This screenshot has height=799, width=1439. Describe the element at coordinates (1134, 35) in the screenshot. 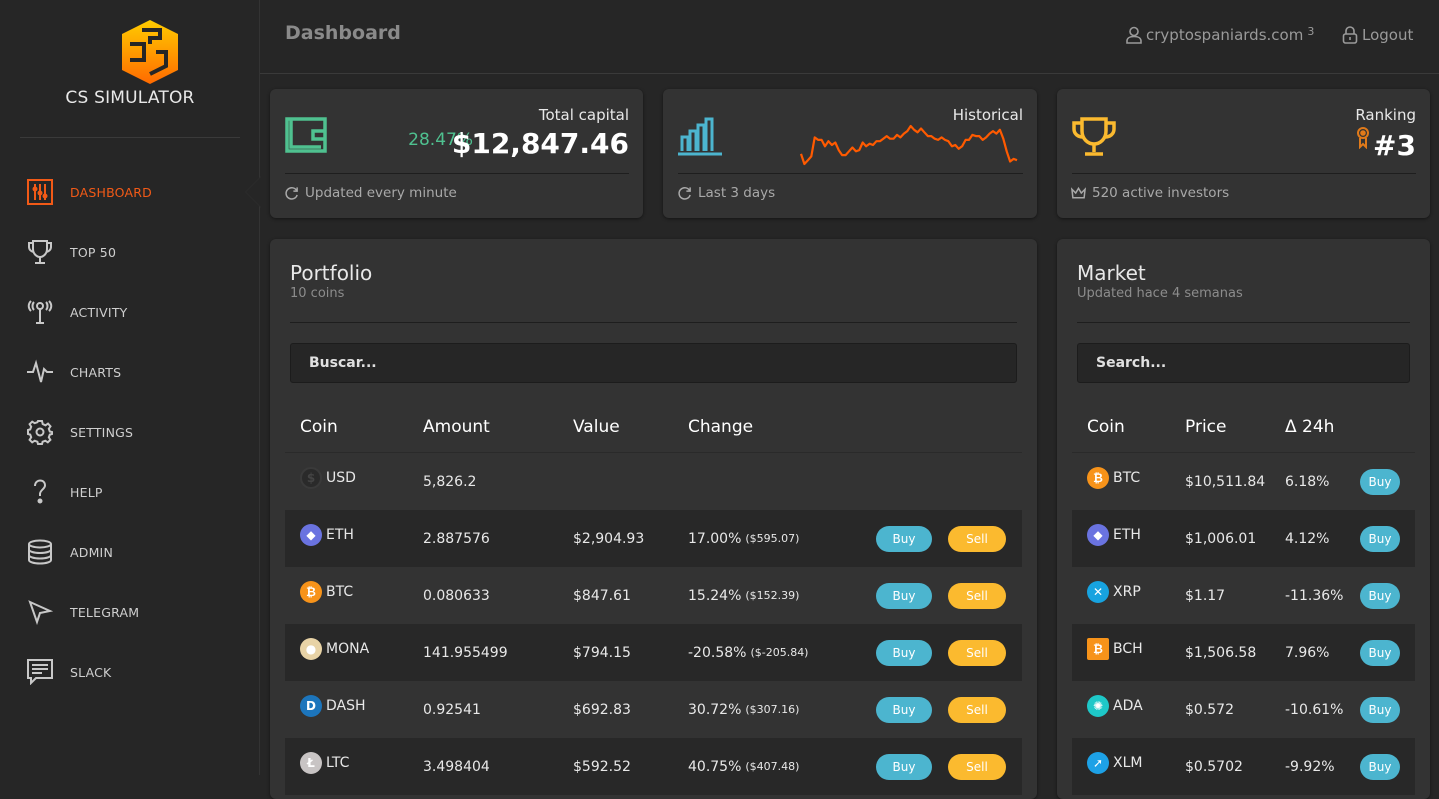

I see `user-icon` at that location.